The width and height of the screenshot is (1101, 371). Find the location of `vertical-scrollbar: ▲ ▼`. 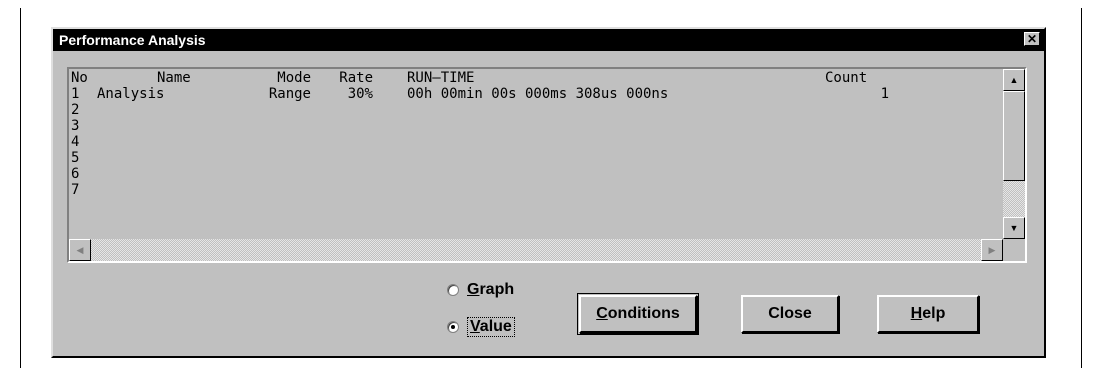

vertical-scrollbar: ▲ ▼ is located at coordinates (1014, 154).